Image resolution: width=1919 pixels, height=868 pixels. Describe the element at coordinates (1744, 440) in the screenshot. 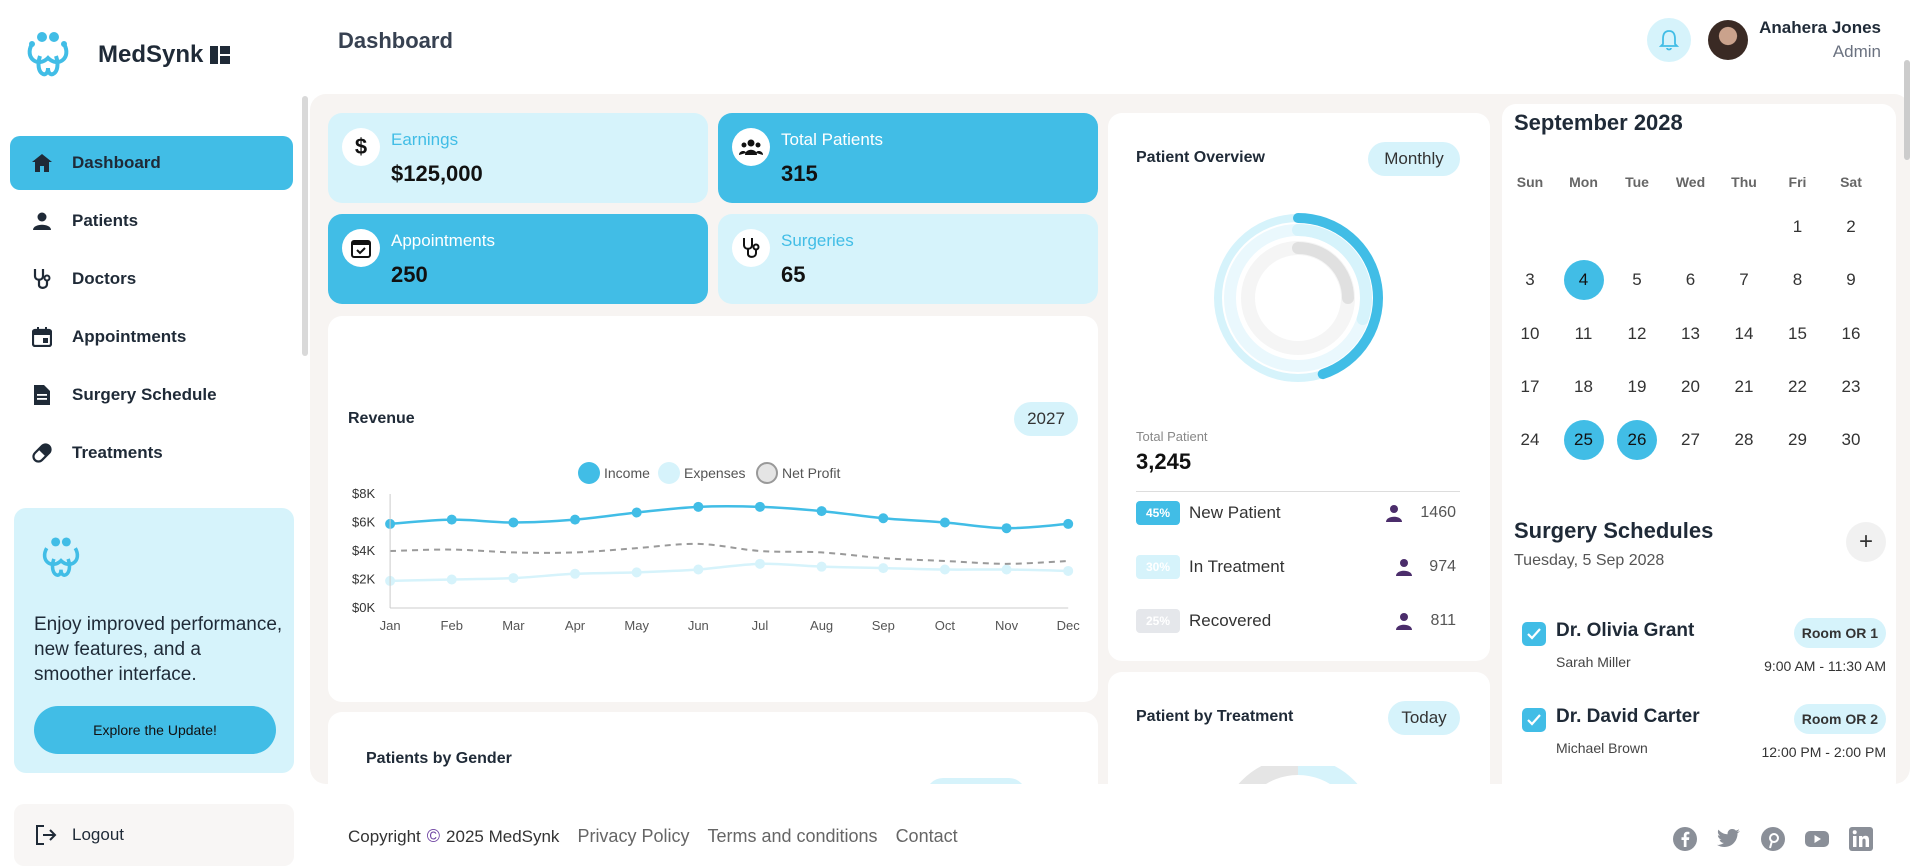

I see `calendar-day: 28` at that location.